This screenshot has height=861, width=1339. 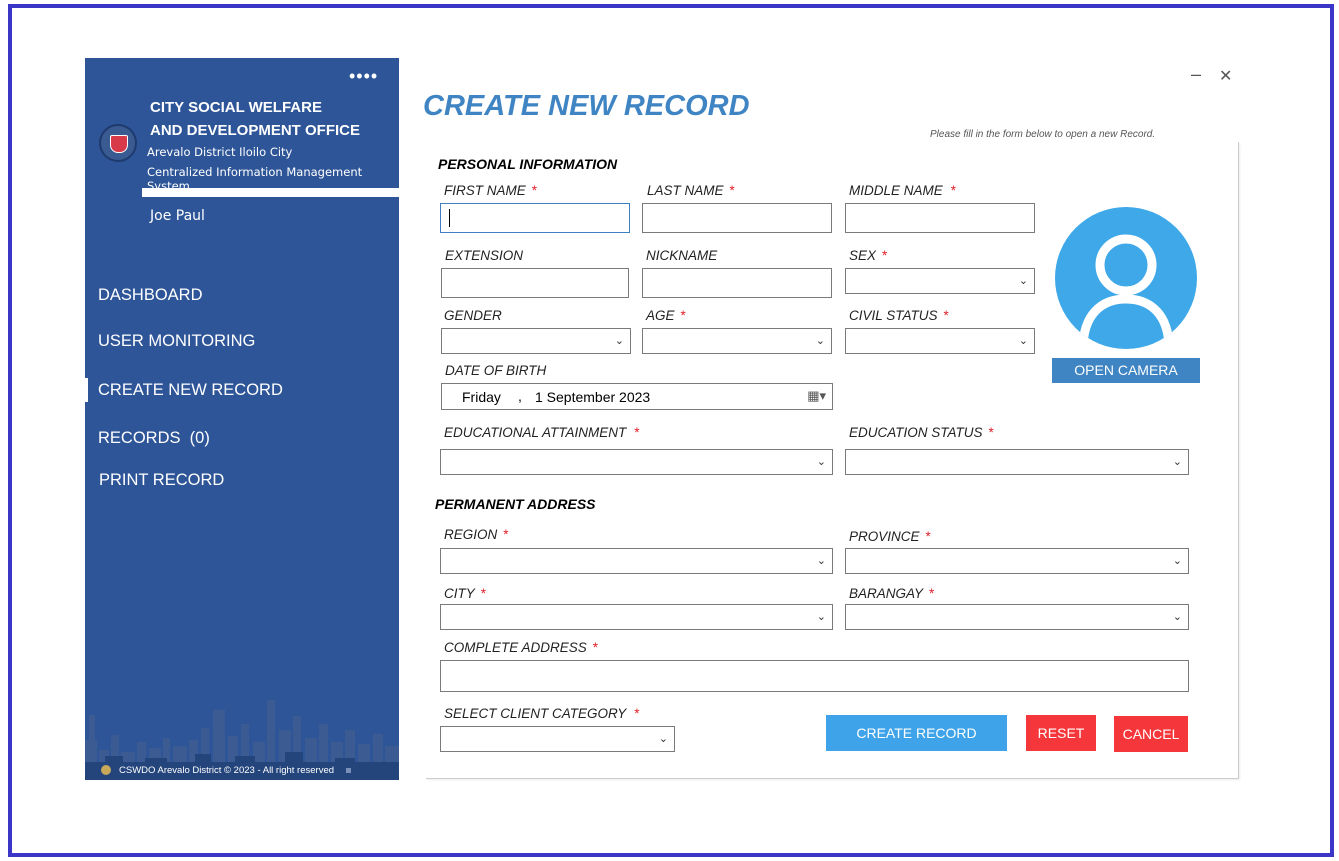 What do you see at coordinates (270, 192) in the screenshot?
I see `sidebar-divider` at bounding box center [270, 192].